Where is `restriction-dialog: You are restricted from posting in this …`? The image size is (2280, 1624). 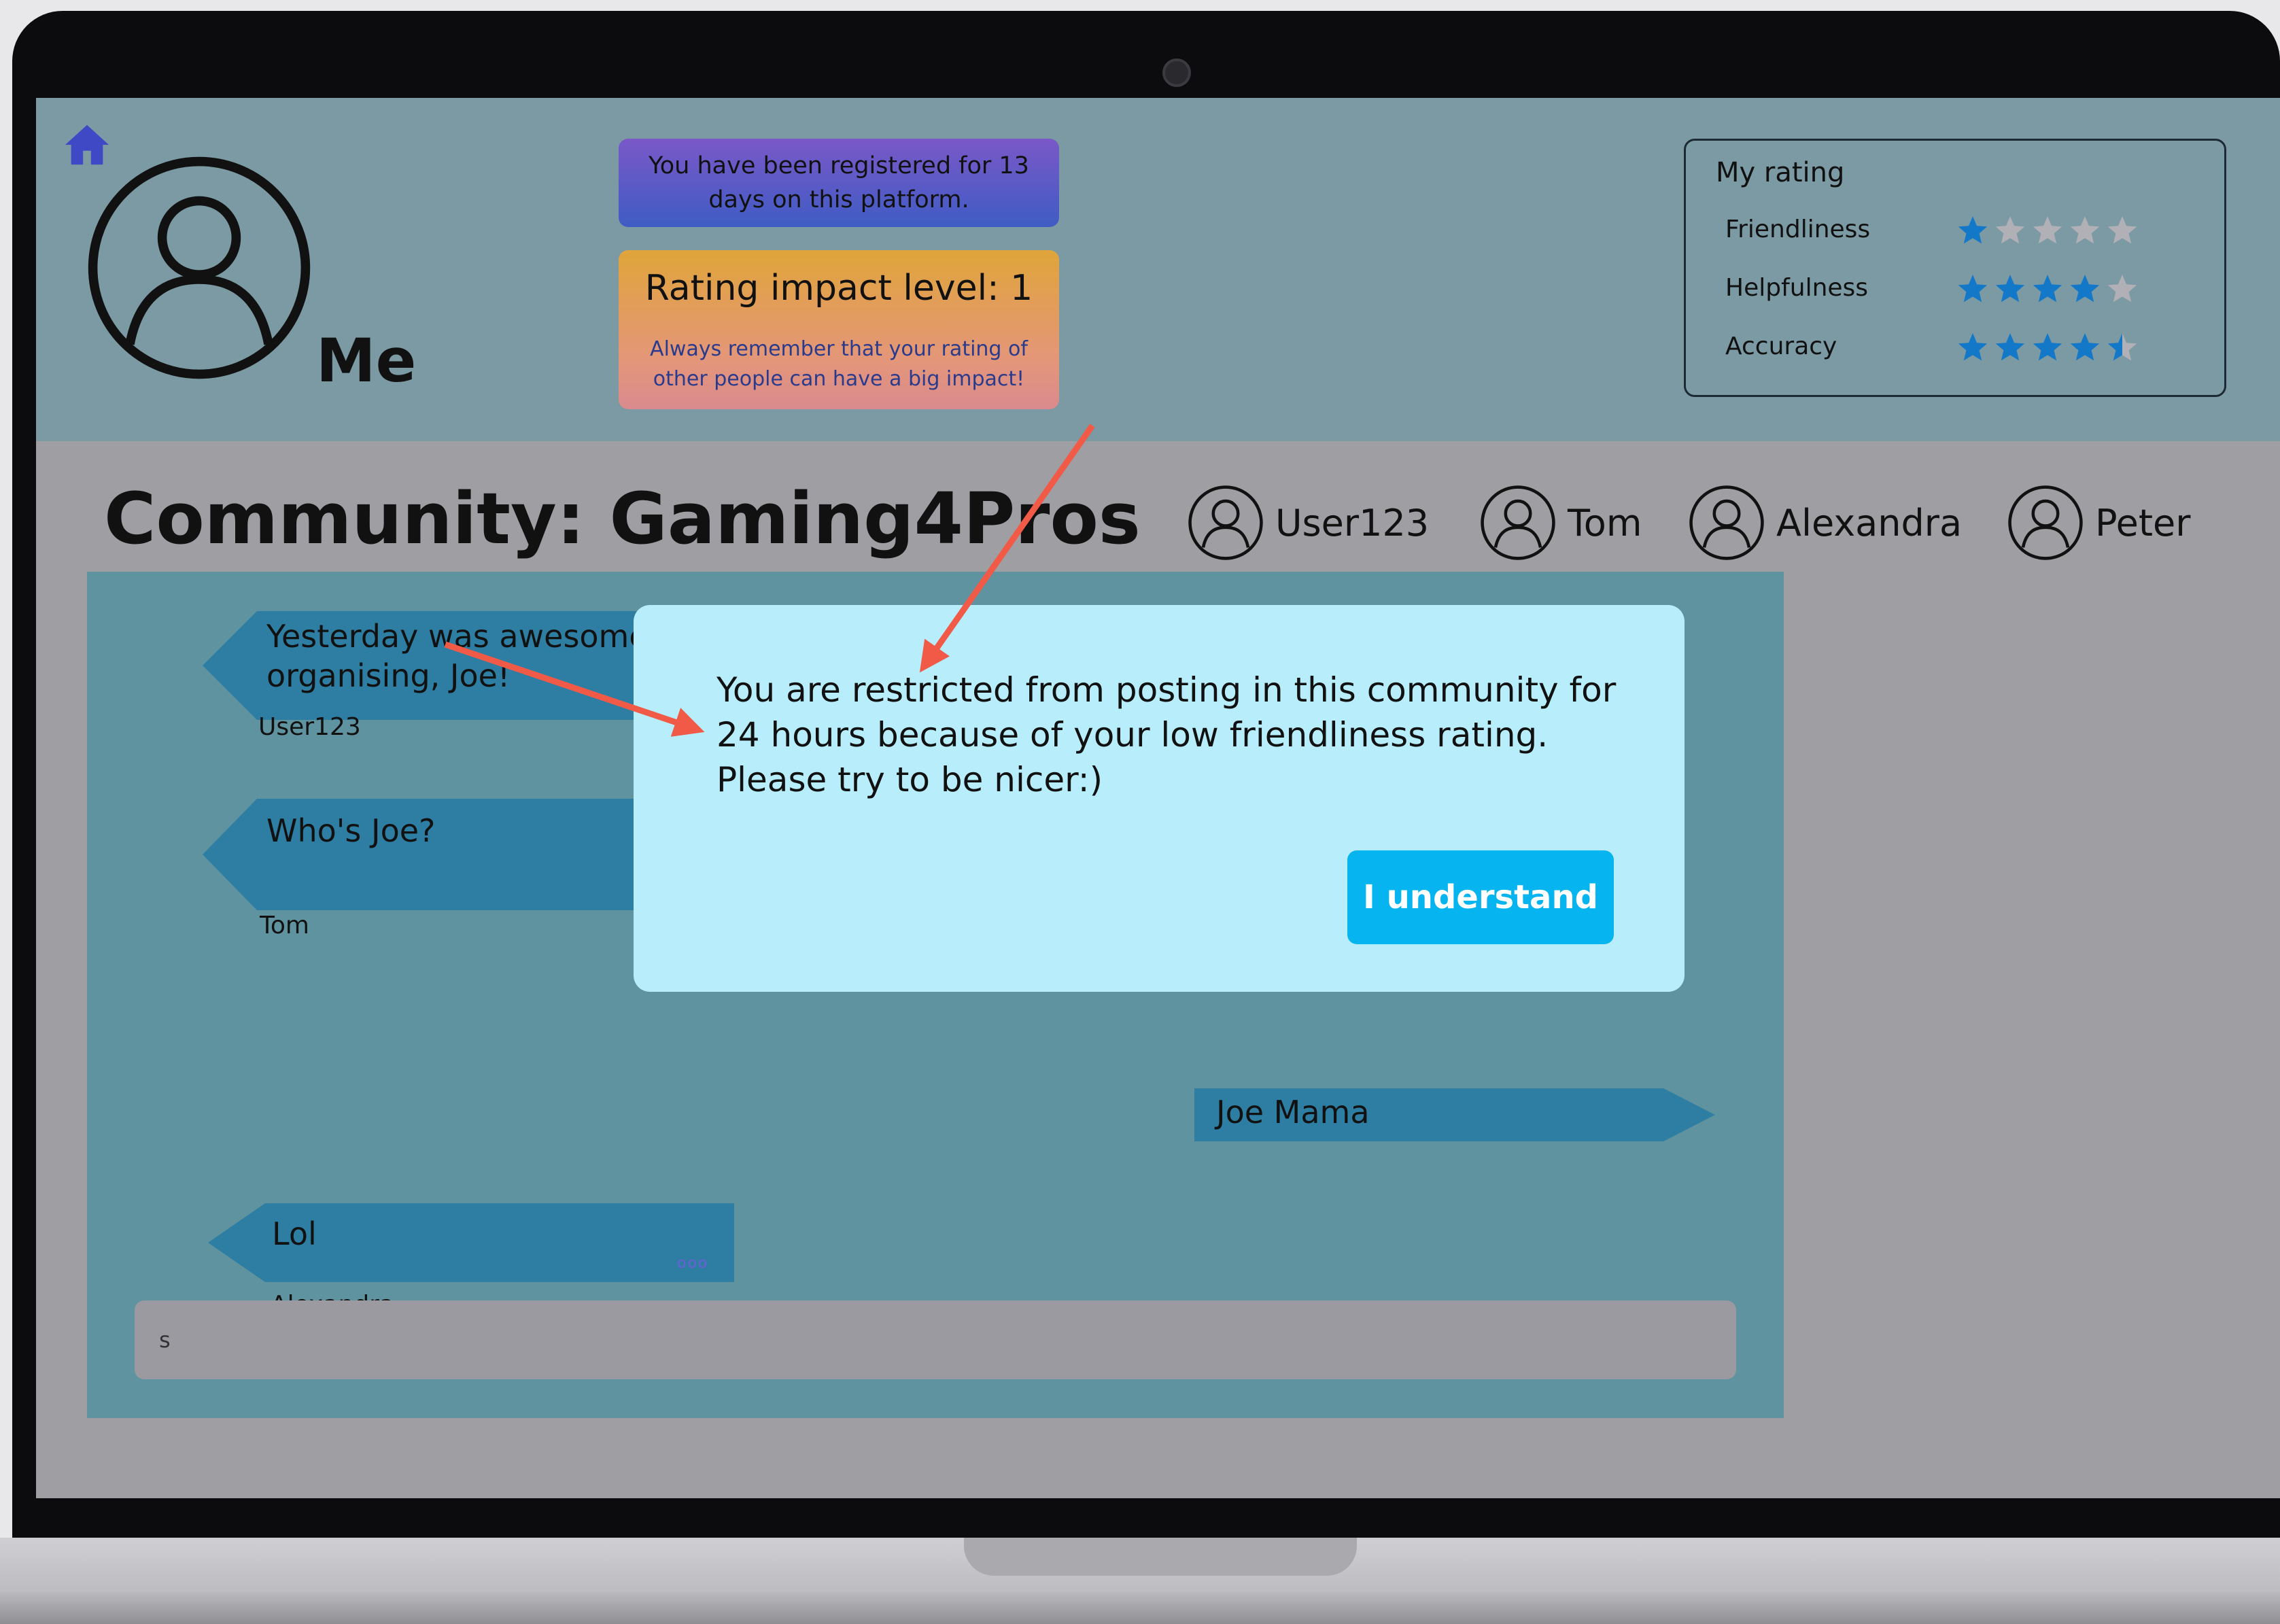 restriction-dialog: You are restricted from posting in this … is located at coordinates (1159, 798).